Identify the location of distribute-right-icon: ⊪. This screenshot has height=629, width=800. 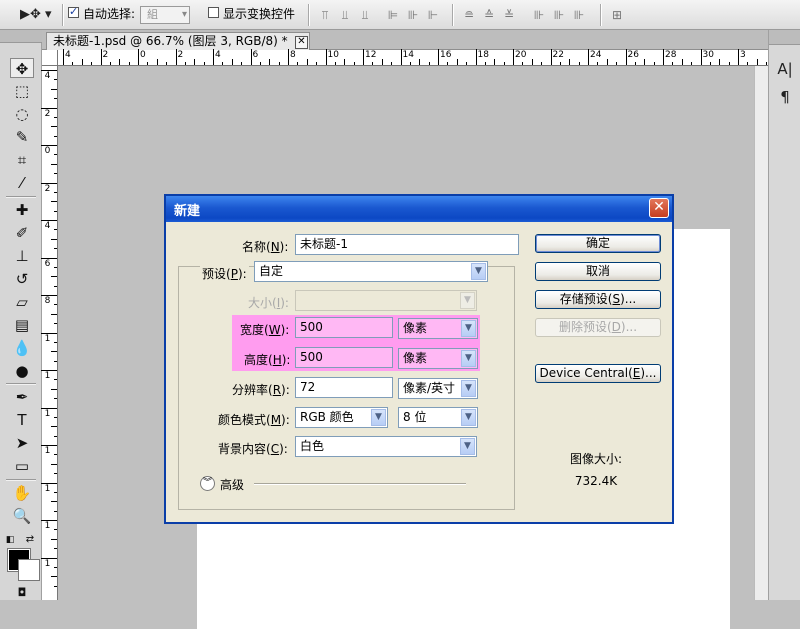
(579, 15).